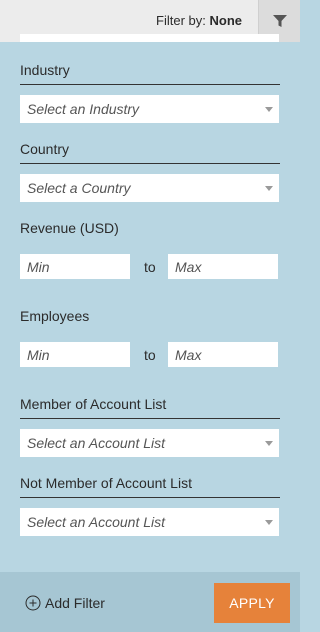  What do you see at coordinates (33, 603) in the screenshot?
I see `plus-circle-icon` at bounding box center [33, 603].